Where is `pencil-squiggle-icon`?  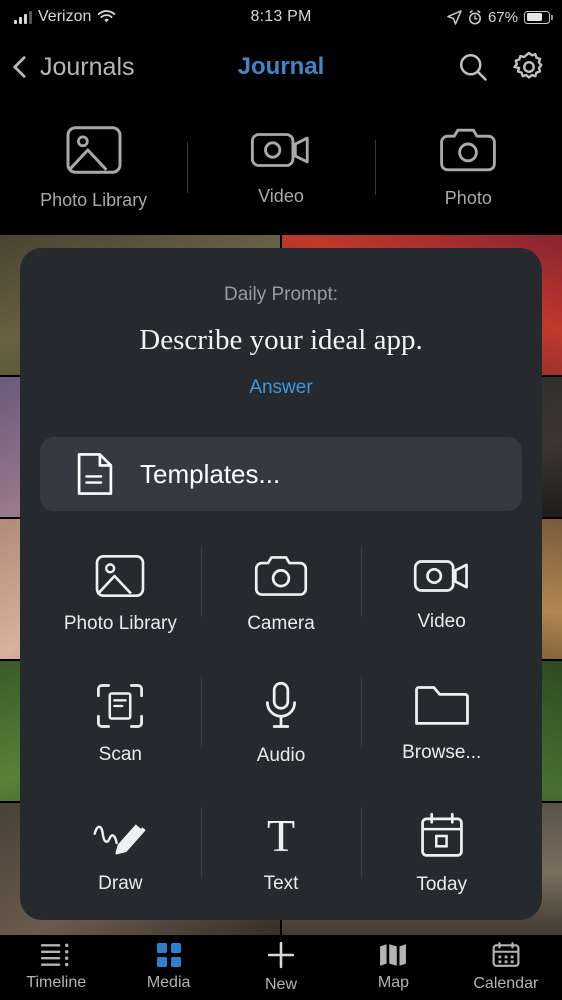
pencil-squiggle-icon is located at coordinates (119, 838).